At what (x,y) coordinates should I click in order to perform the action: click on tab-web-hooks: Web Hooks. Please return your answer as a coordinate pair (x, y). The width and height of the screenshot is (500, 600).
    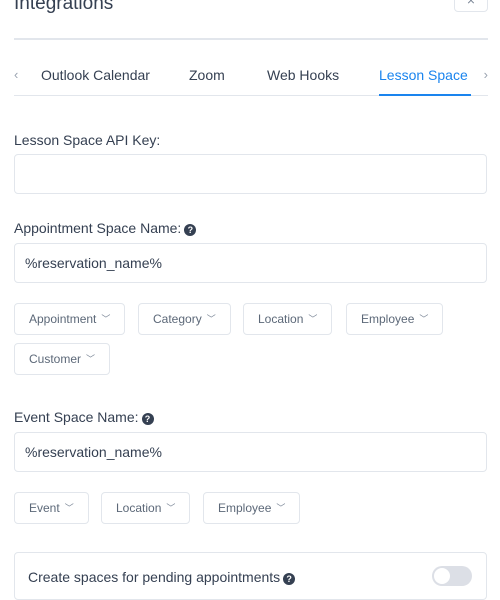
    Looking at the image, I should click on (303, 75).